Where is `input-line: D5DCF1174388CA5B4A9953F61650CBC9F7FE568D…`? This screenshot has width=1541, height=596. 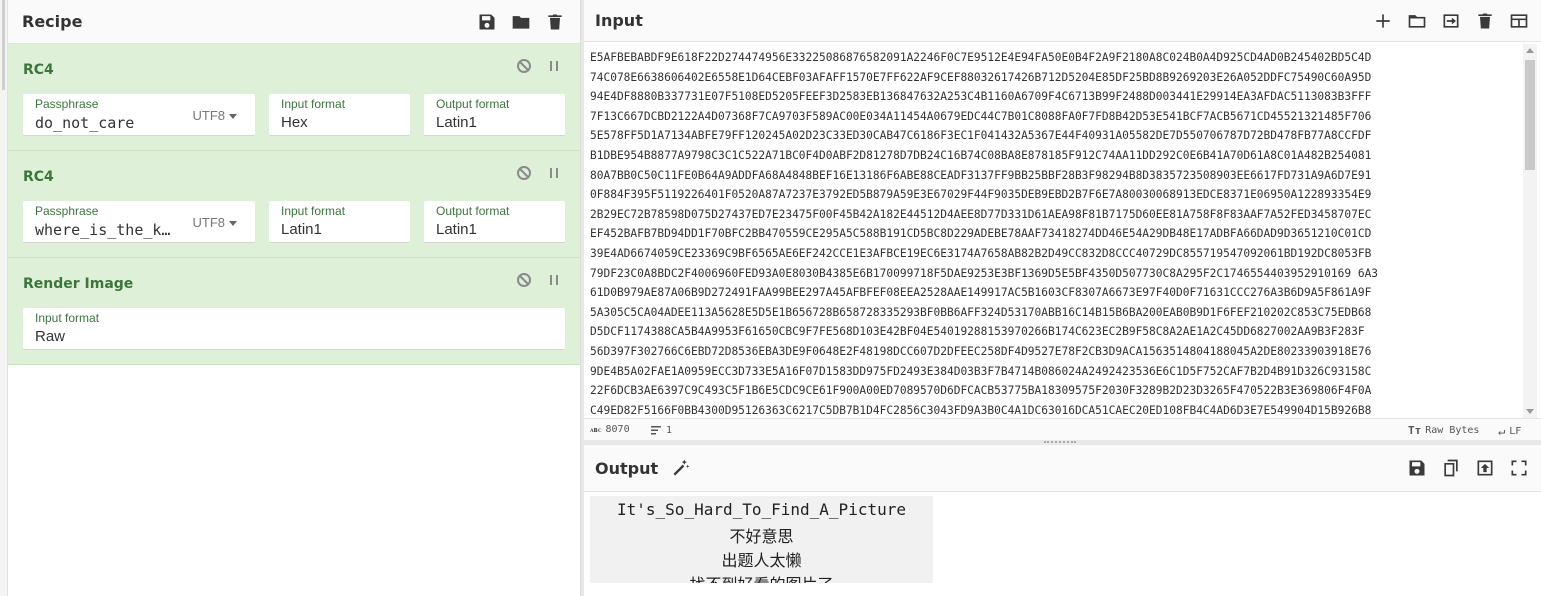 input-line: D5DCF1174388CA5B4A9953F61650CBC9F7FE568D… is located at coordinates (977, 332).